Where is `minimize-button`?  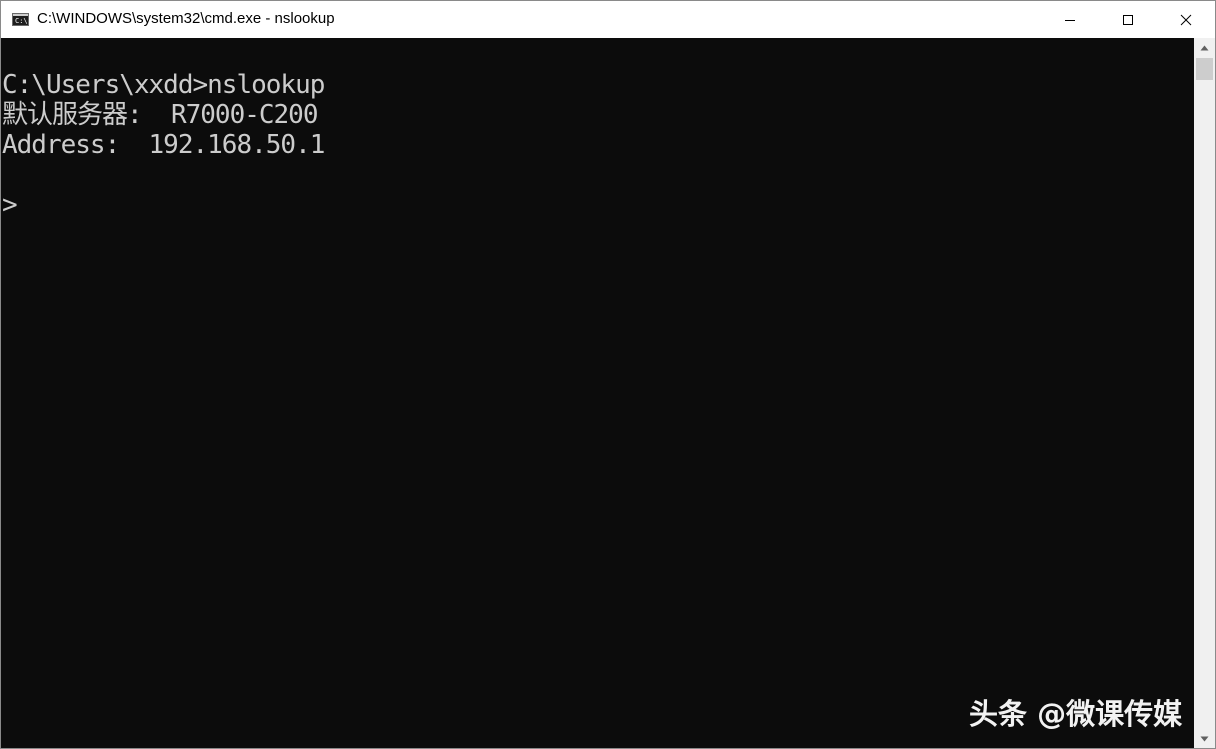 minimize-button is located at coordinates (1070, 19).